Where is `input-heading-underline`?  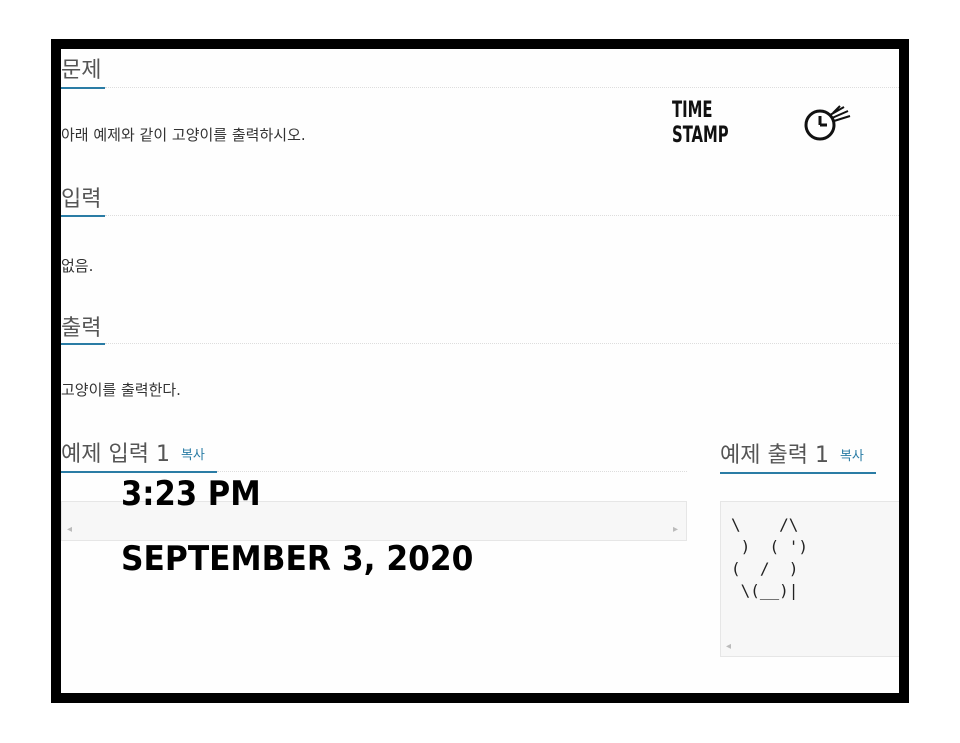 input-heading-underline is located at coordinates (83, 216).